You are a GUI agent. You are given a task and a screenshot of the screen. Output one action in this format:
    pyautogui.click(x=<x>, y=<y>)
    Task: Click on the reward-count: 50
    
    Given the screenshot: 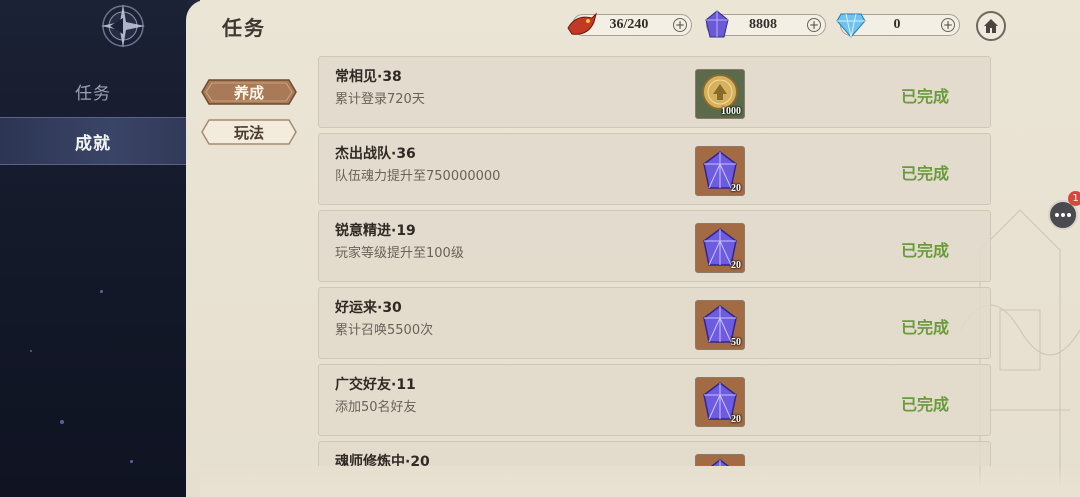 What is the action you would take?
    pyautogui.click(x=736, y=342)
    